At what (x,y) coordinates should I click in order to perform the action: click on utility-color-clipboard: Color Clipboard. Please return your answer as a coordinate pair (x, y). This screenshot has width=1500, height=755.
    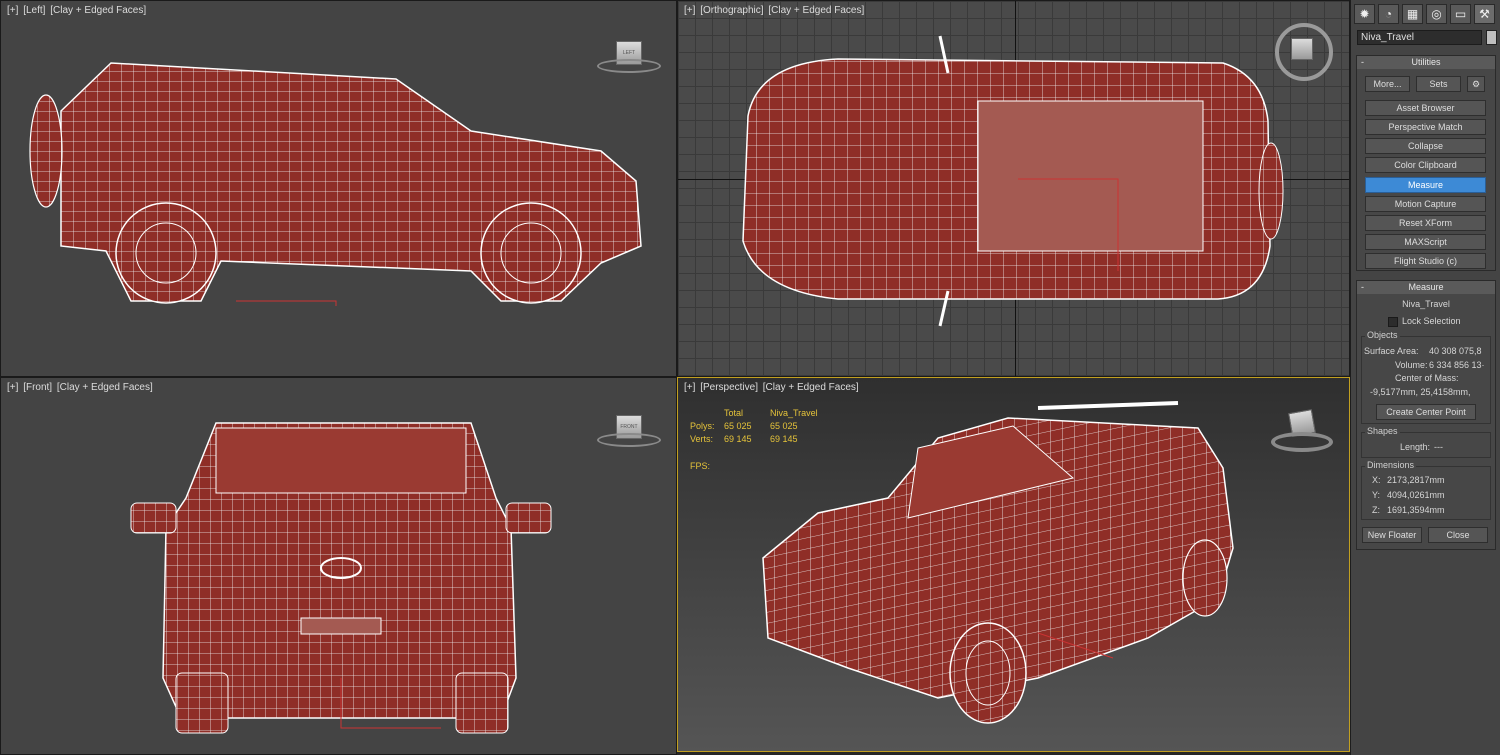
    Looking at the image, I should click on (1425, 165).